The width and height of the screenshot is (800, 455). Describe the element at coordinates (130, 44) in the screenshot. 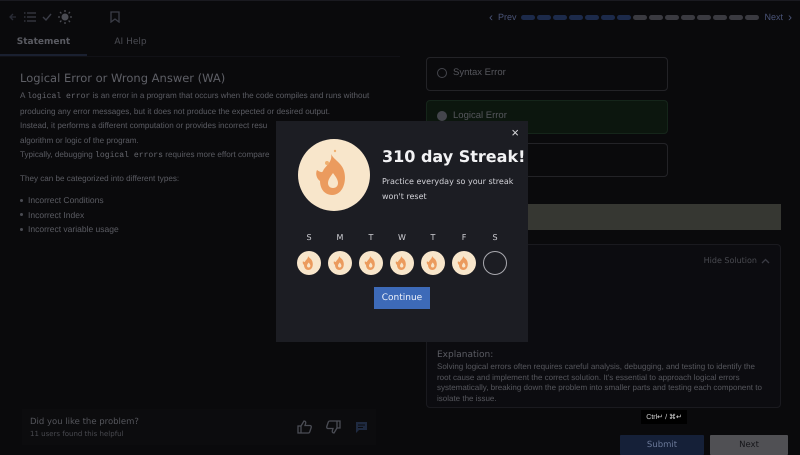

I see `tab: AI Help` at that location.